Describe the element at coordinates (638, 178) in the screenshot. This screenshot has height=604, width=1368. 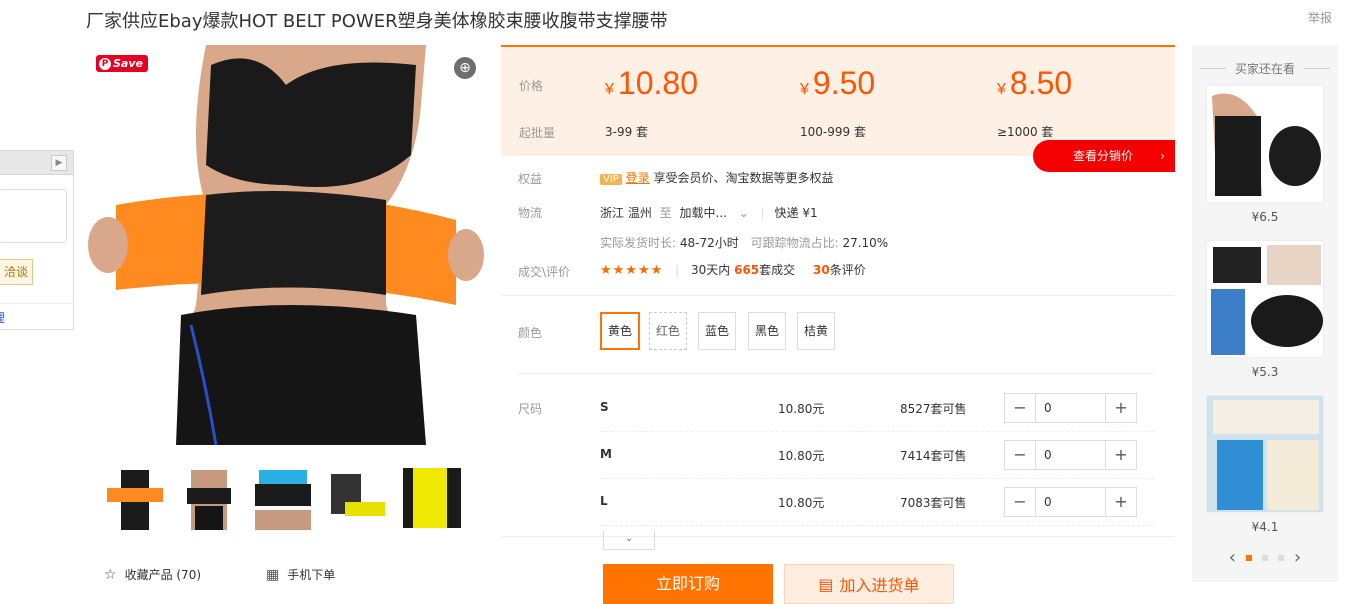
I see `login-link: 登录` at that location.